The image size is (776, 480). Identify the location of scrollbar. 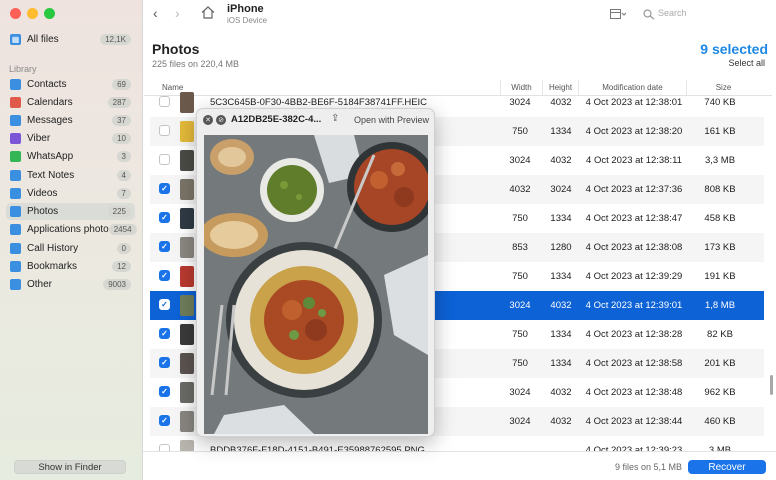
(771, 385).